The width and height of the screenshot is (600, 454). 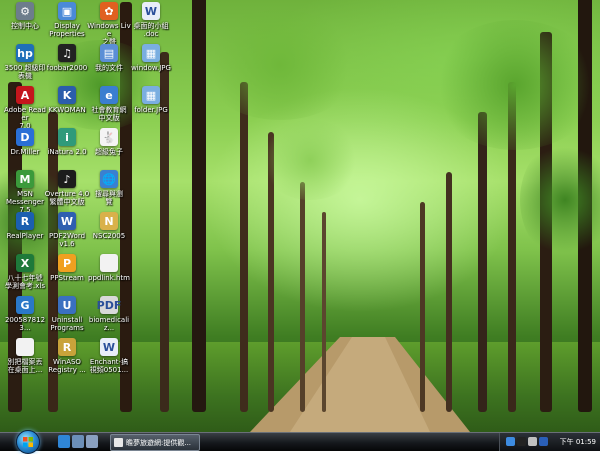 What do you see at coordinates (25, 347) in the screenshot?
I see `text-file-icon` at bounding box center [25, 347].